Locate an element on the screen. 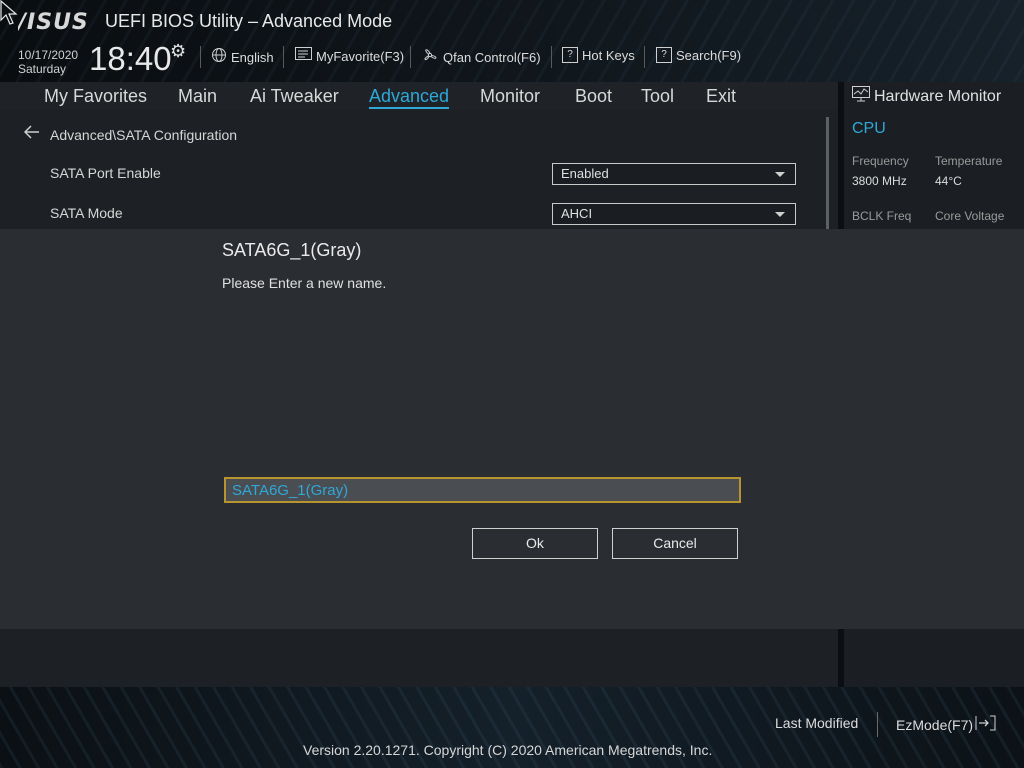 This screenshot has height=768, width=1024. qfan-label: Qfan Control(F6) is located at coordinates (492, 57).